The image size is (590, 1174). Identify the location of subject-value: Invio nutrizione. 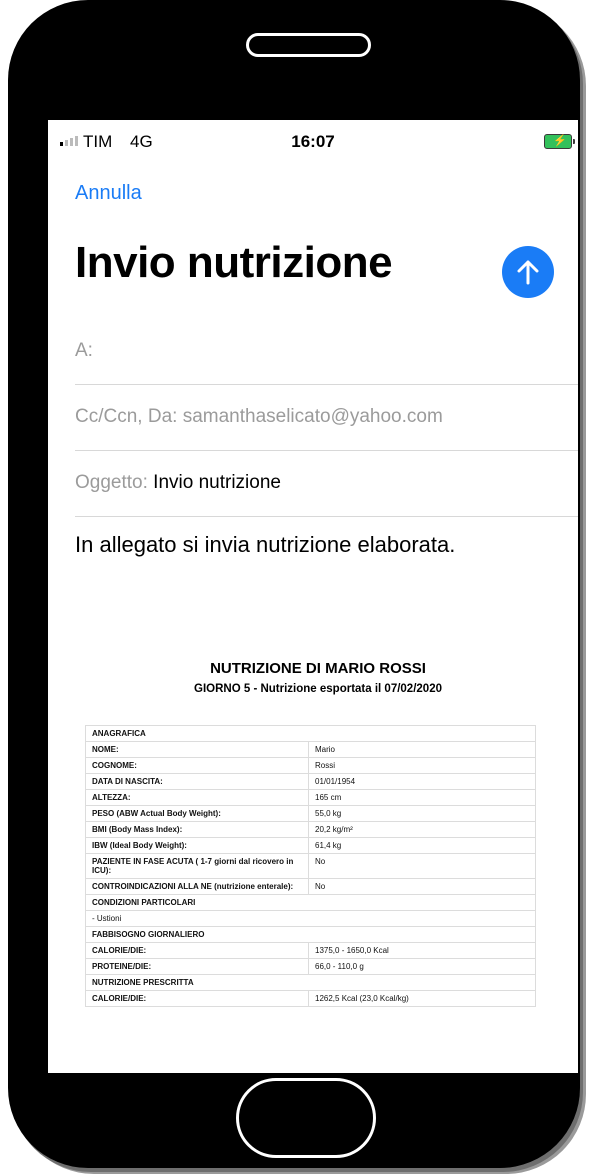
(217, 482).